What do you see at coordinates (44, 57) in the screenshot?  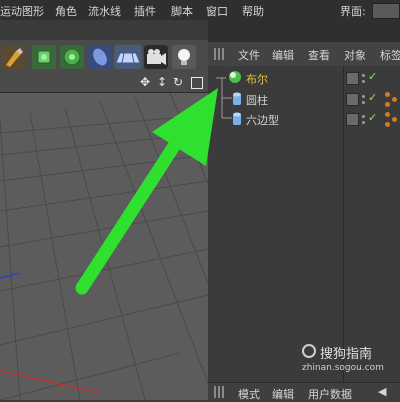 I see `cube-generator-icon` at bounding box center [44, 57].